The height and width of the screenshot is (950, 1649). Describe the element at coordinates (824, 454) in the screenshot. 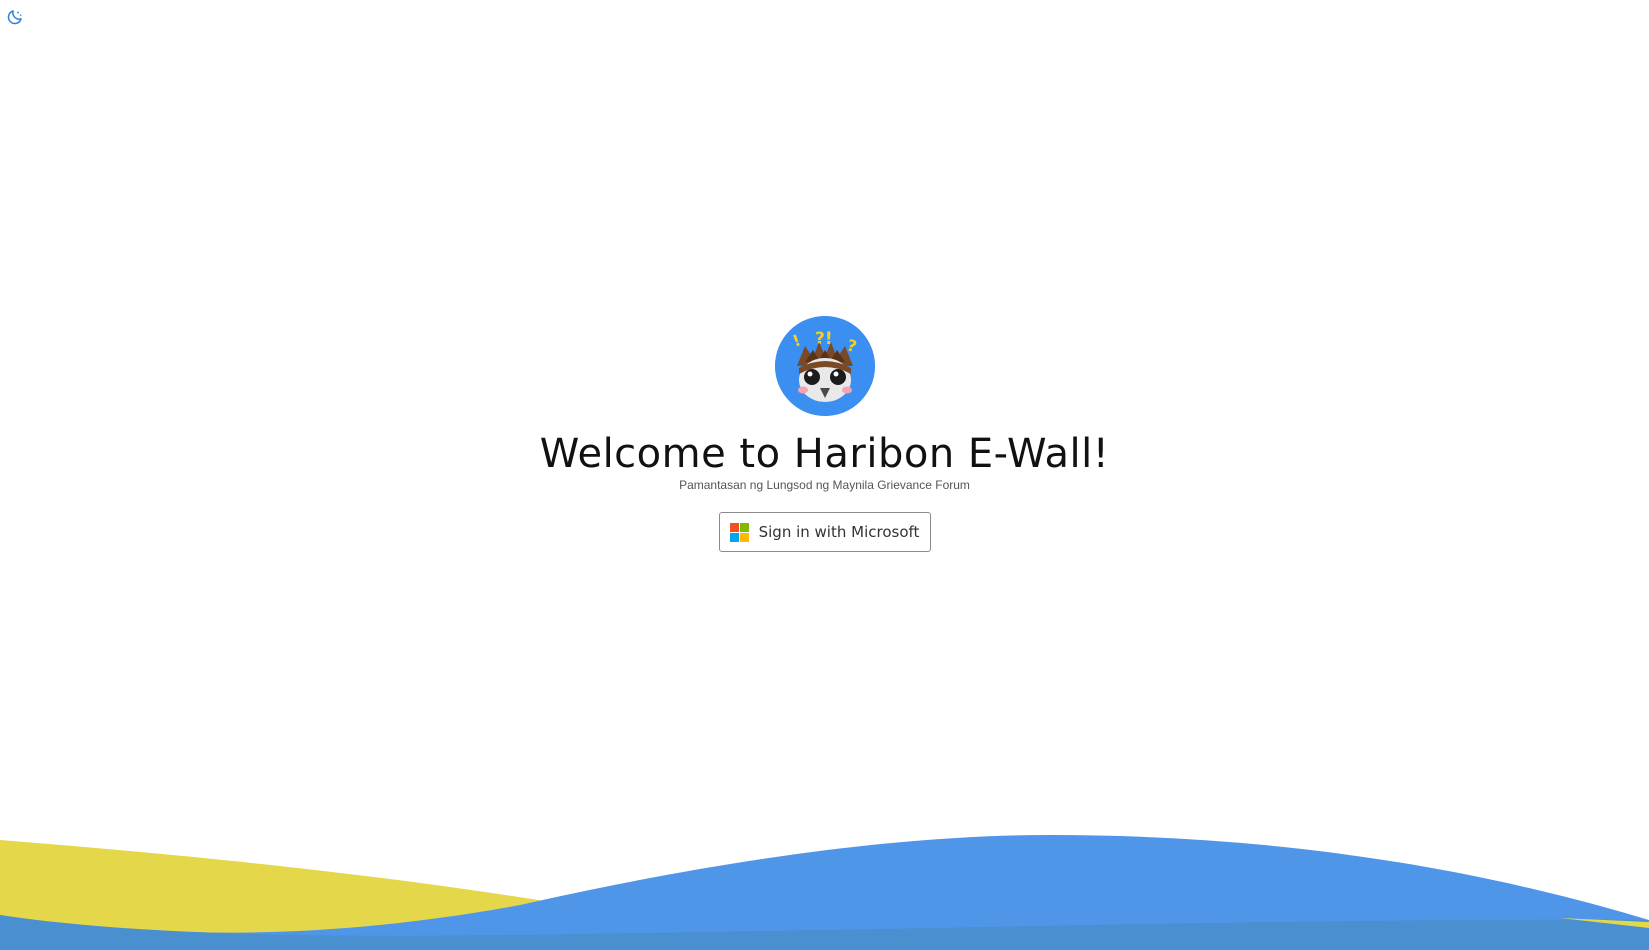

I see `page-title: Welcome to Haribon E-Wall!` at that location.